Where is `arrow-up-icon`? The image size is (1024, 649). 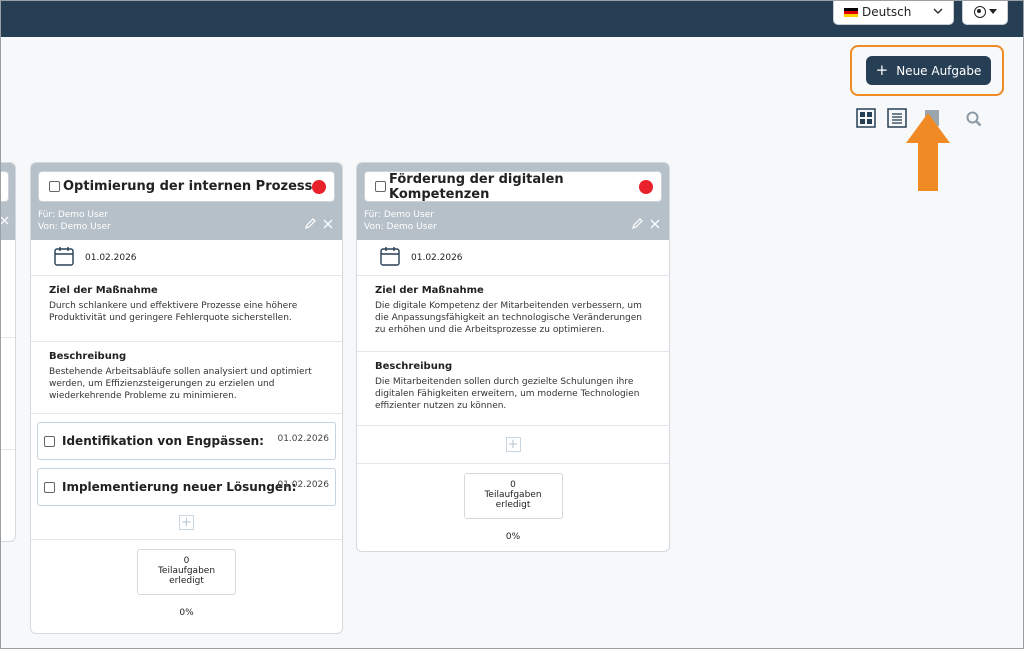 arrow-up-icon is located at coordinates (928, 155).